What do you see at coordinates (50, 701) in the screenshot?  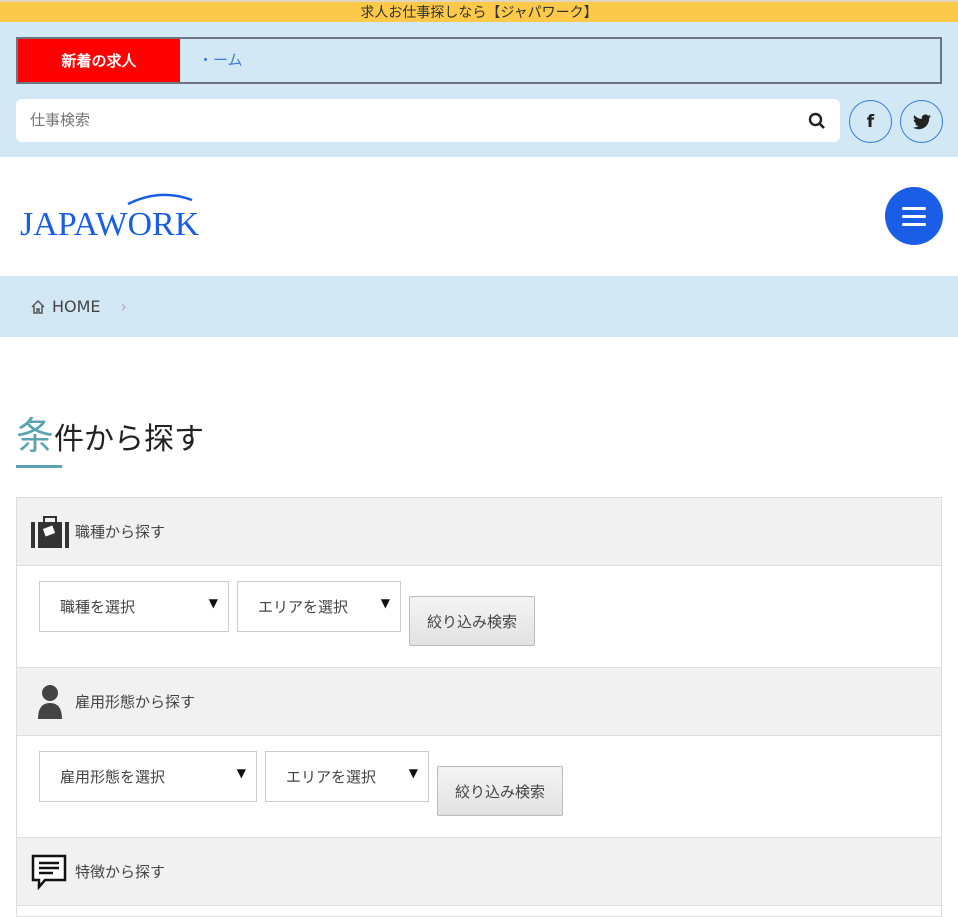 I see `person-icon` at bounding box center [50, 701].